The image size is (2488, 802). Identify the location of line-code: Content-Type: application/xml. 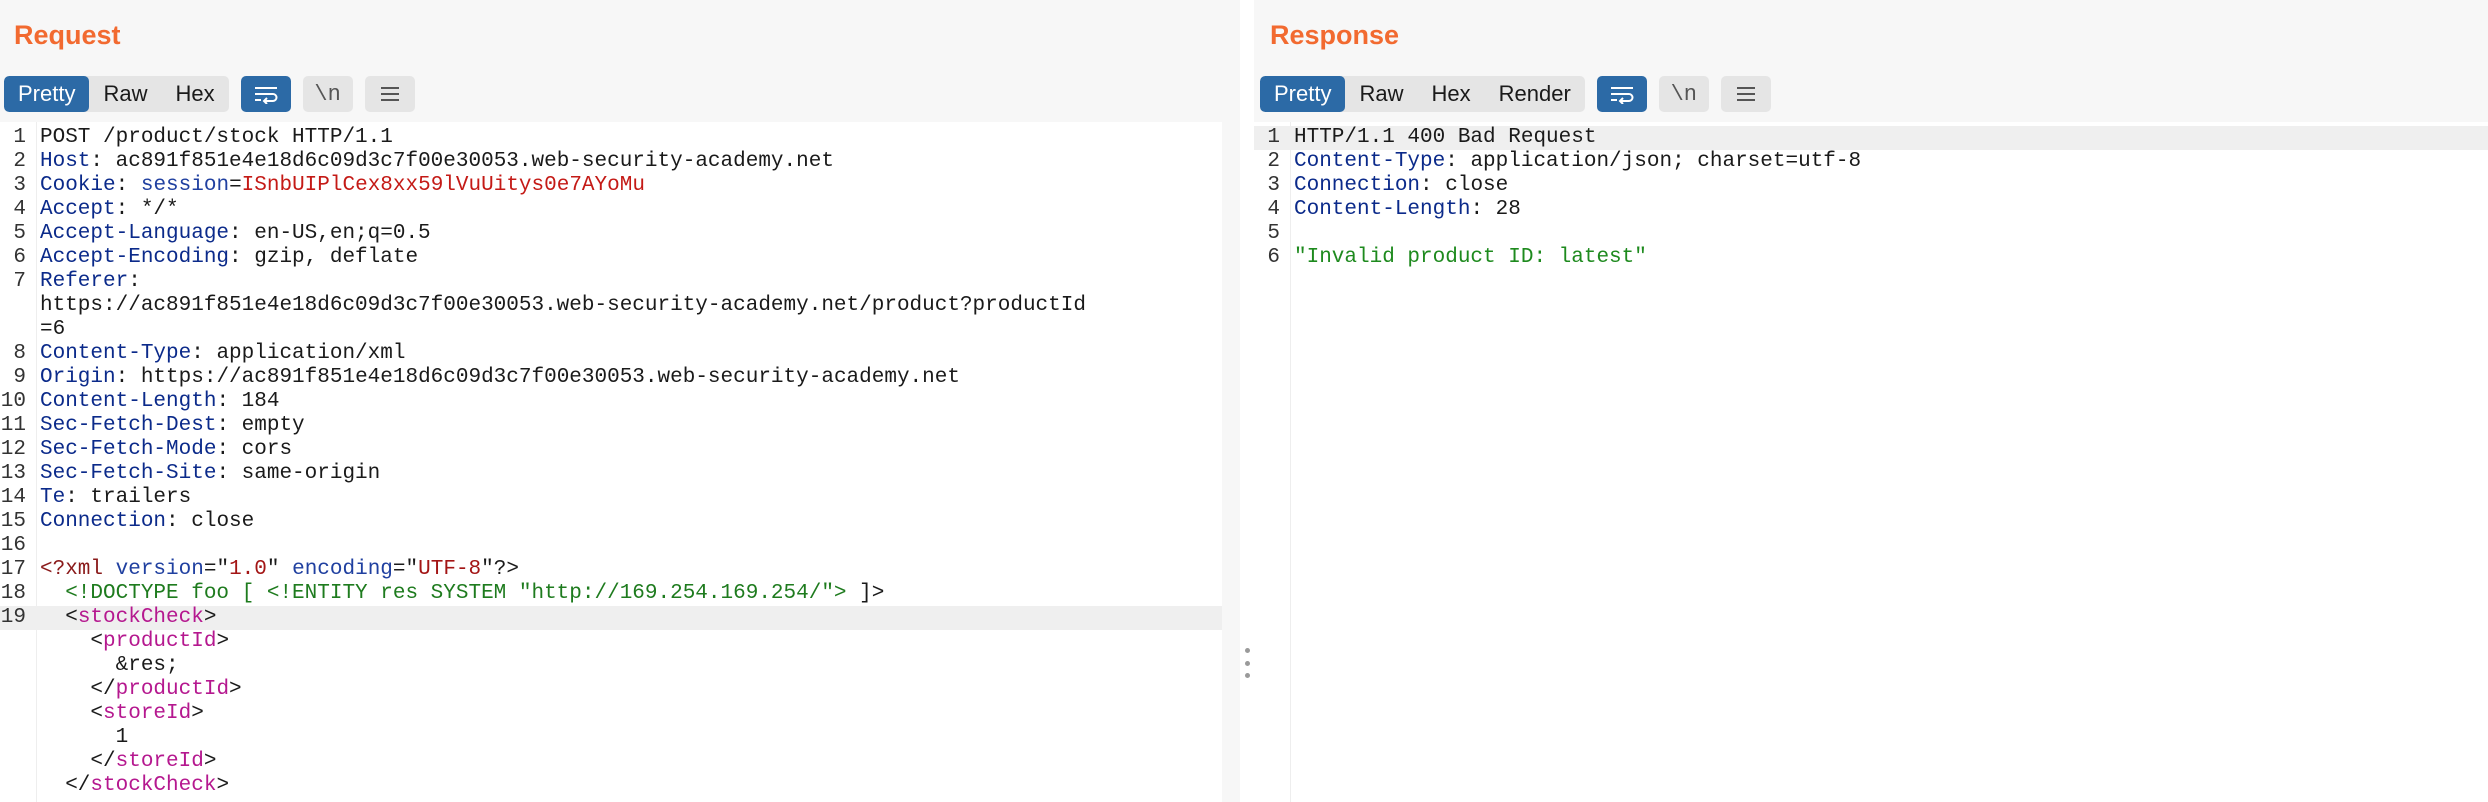
(631, 354).